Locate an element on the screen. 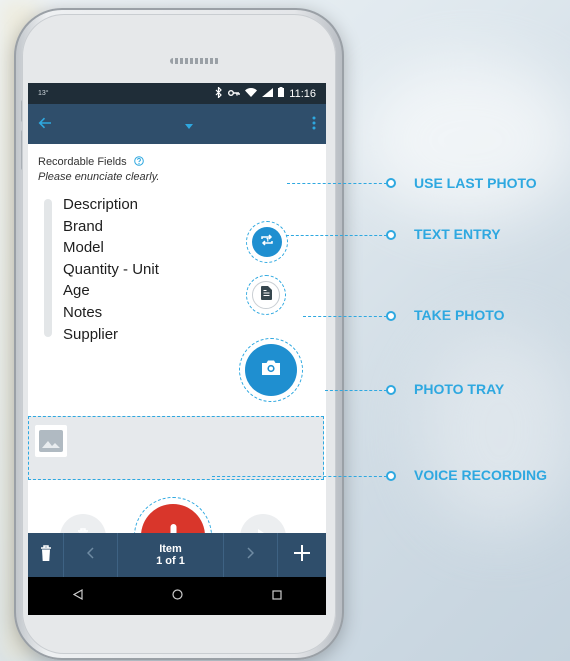 The width and height of the screenshot is (570, 661). use-last-photo-button is located at coordinates (267, 242).